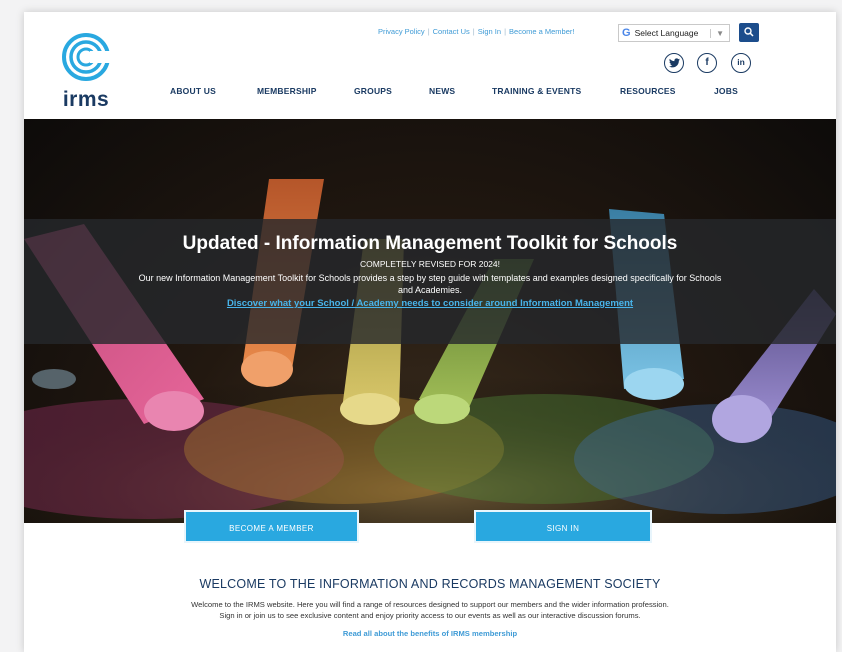 This screenshot has width=842, height=652. I want to click on nav-membership: MEMBERSHIP, so click(287, 91).